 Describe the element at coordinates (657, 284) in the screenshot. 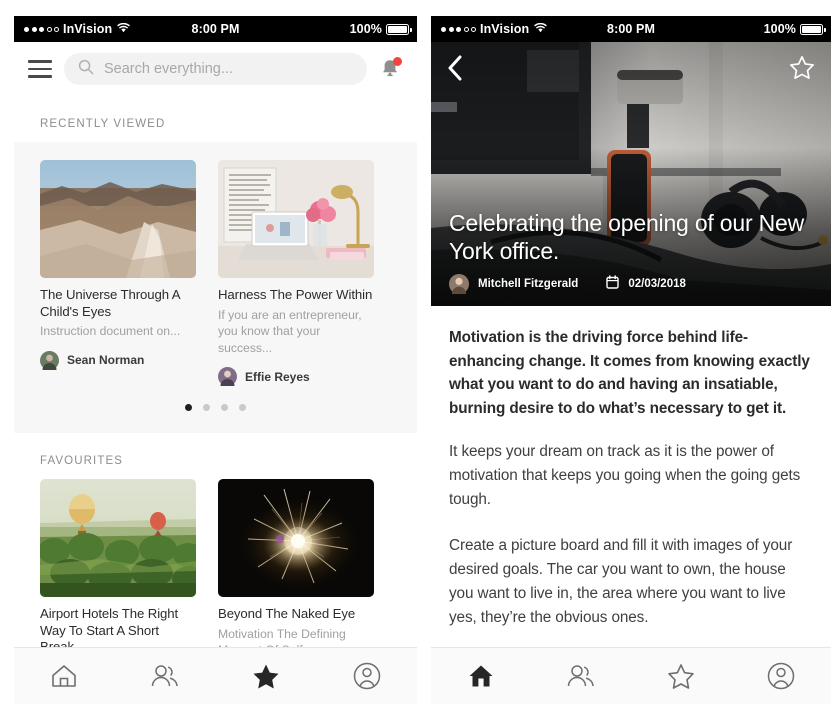

I see `article-date: 02/03/2018` at that location.